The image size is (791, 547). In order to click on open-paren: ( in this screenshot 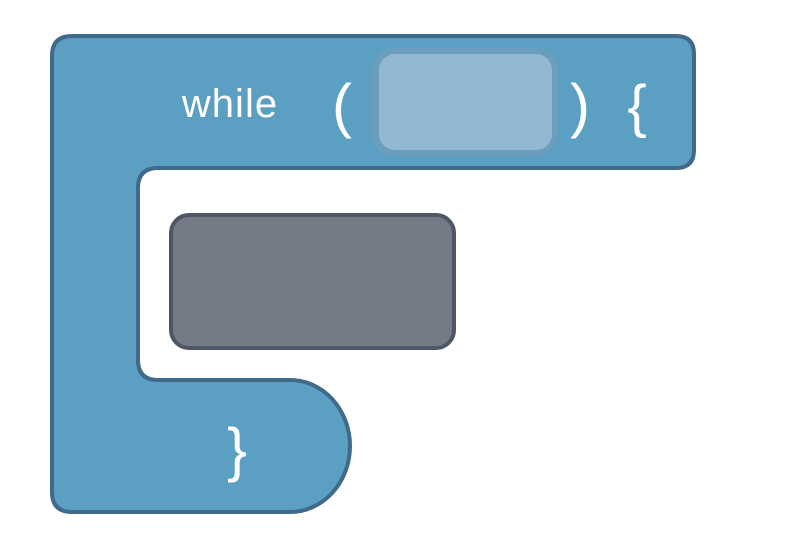, I will do `click(342, 105)`.